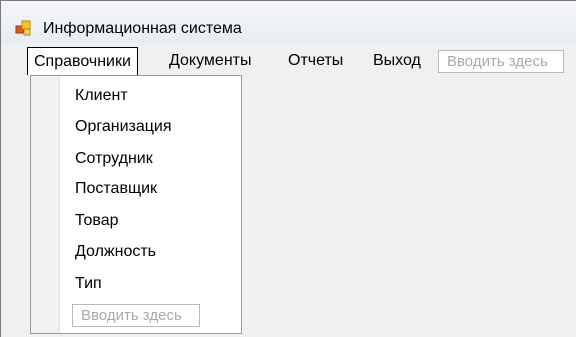 Image resolution: width=576 pixels, height=337 pixels. What do you see at coordinates (288, 22) in the screenshot?
I see `title-bar: Информационная система` at bounding box center [288, 22].